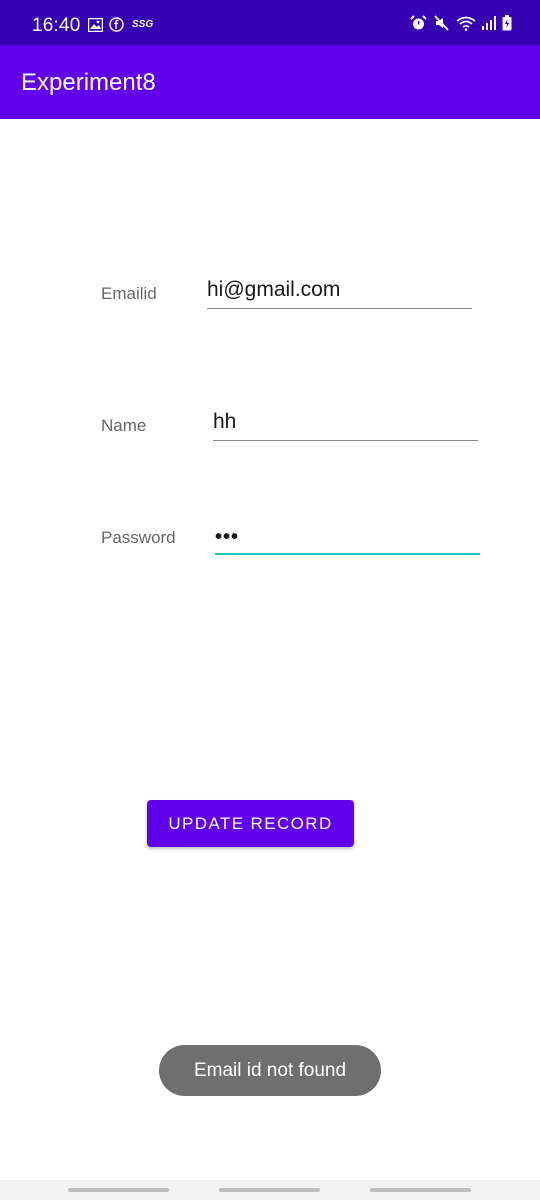 The image size is (540, 1200). What do you see at coordinates (270, 22) in the screenshot?
I see `status-bar: 16:40 SSG` at bounding box center [270, 22].